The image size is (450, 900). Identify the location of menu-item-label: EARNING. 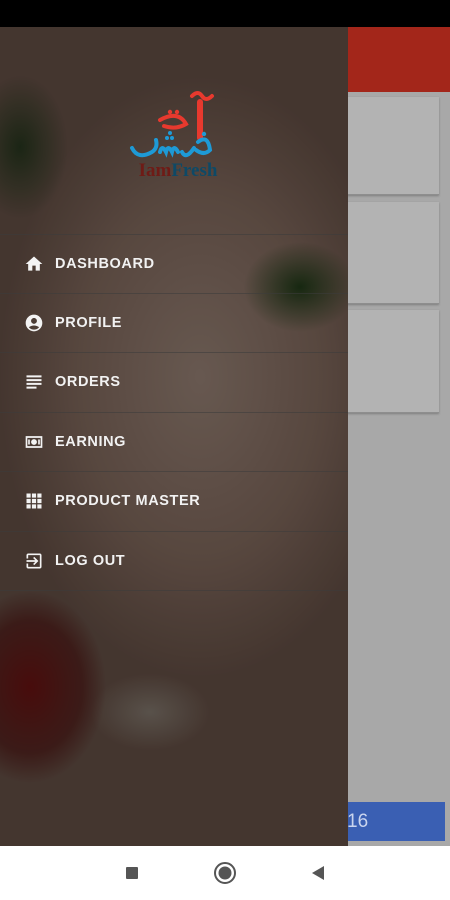
(91, 441).